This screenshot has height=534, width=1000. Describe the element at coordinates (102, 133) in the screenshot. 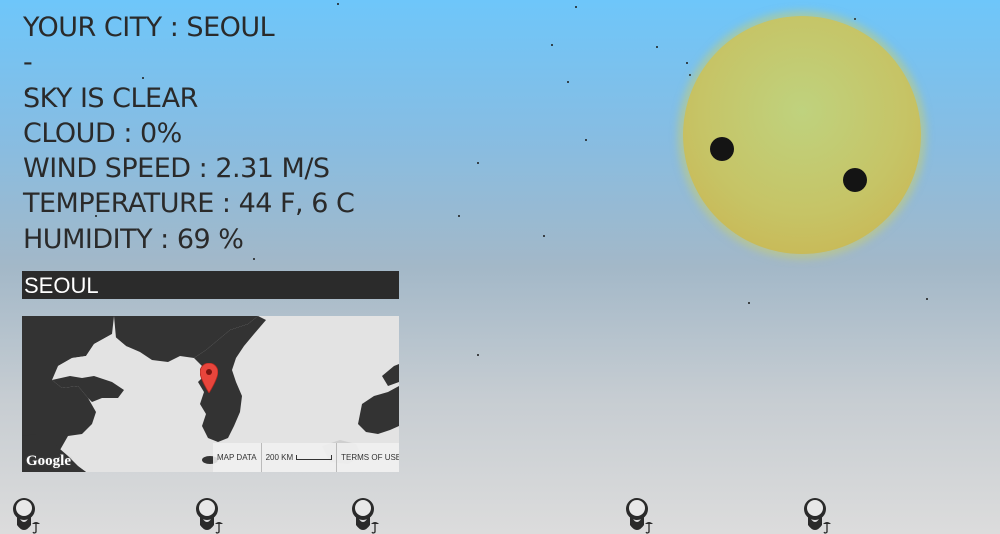

I see `cloud-line: CLOUD : 0%` at that location.